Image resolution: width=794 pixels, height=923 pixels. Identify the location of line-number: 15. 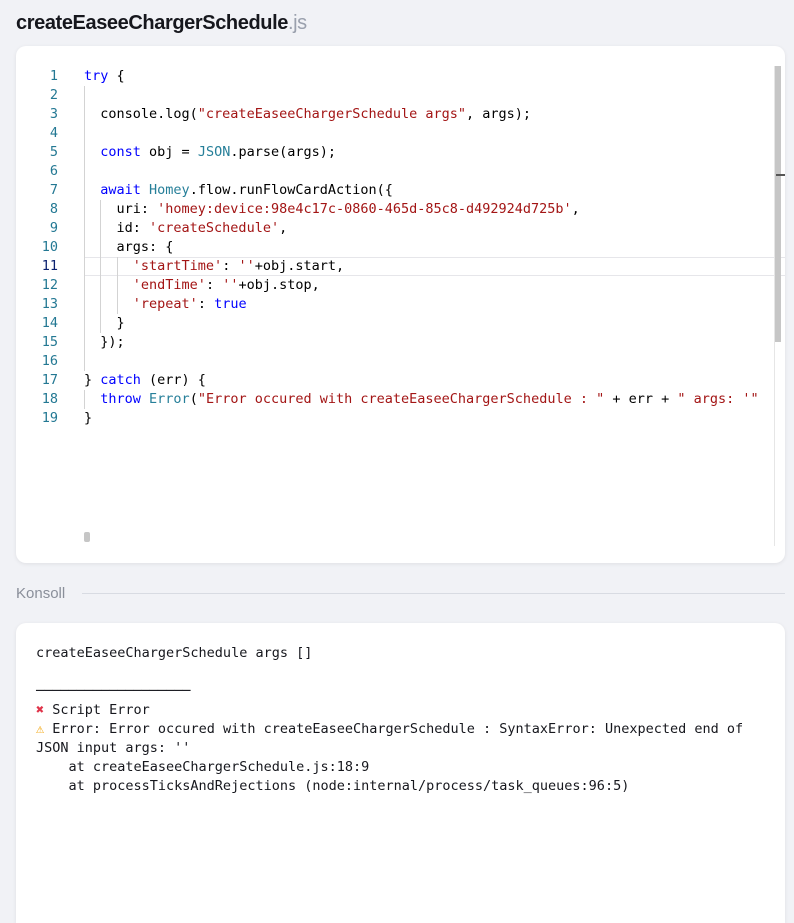
(49, 342).